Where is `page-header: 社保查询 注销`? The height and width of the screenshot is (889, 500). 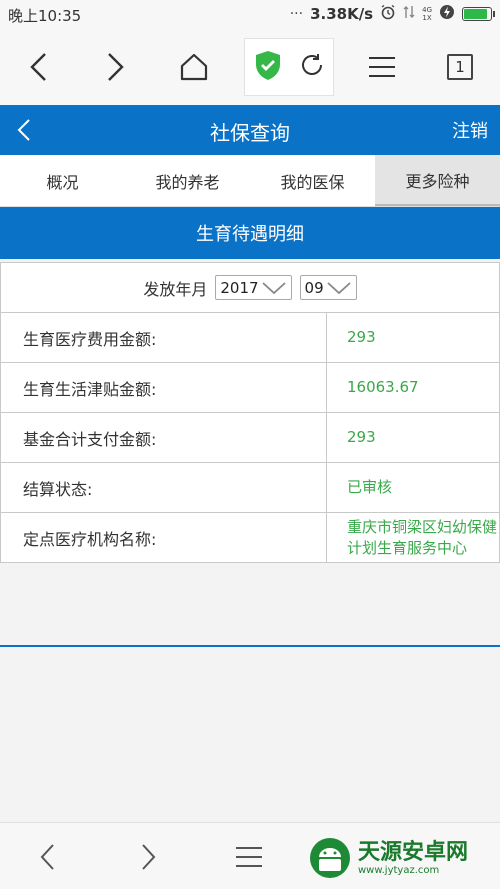 page-header: 社保查询 注销 is located at coordinates (250, 130).